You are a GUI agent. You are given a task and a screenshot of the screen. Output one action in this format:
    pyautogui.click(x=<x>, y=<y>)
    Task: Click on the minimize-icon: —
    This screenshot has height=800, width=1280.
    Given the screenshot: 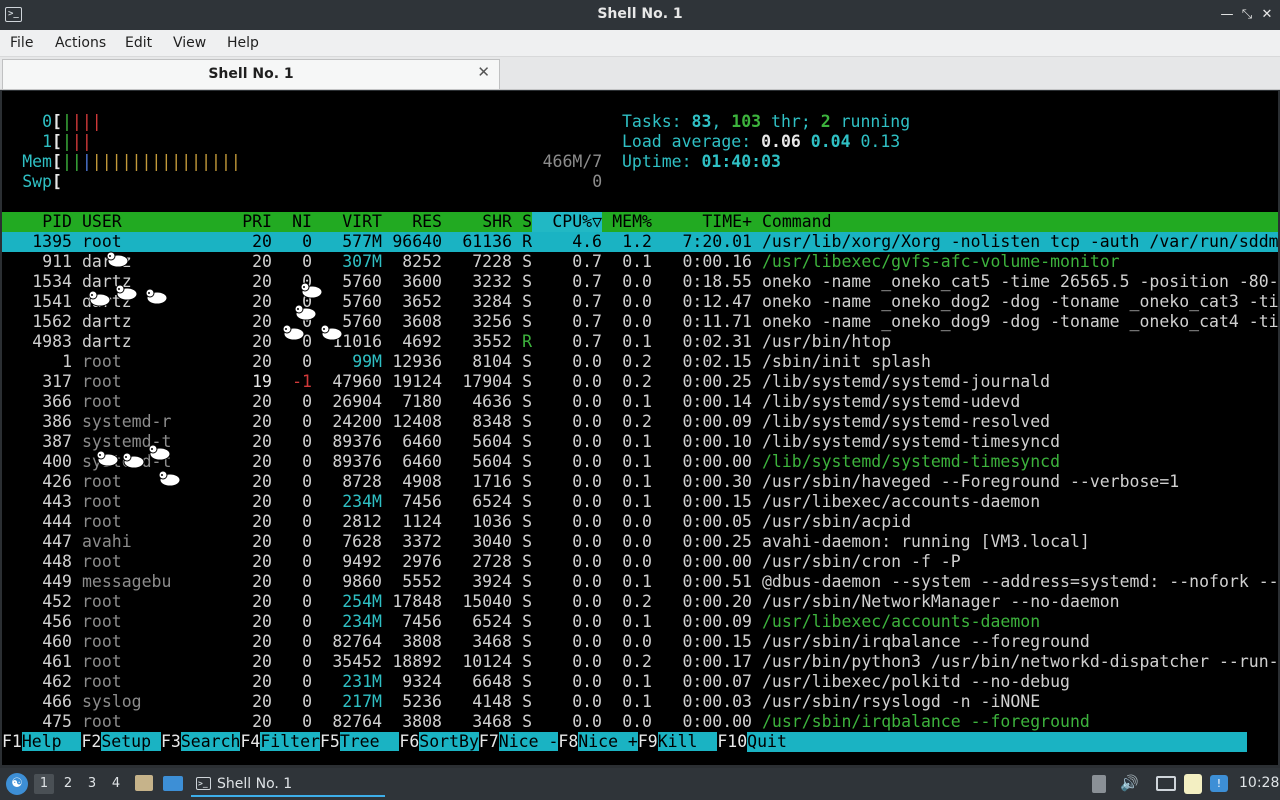 What is the action you would take?
    pyautogui.click(x=1227, y=15)
    